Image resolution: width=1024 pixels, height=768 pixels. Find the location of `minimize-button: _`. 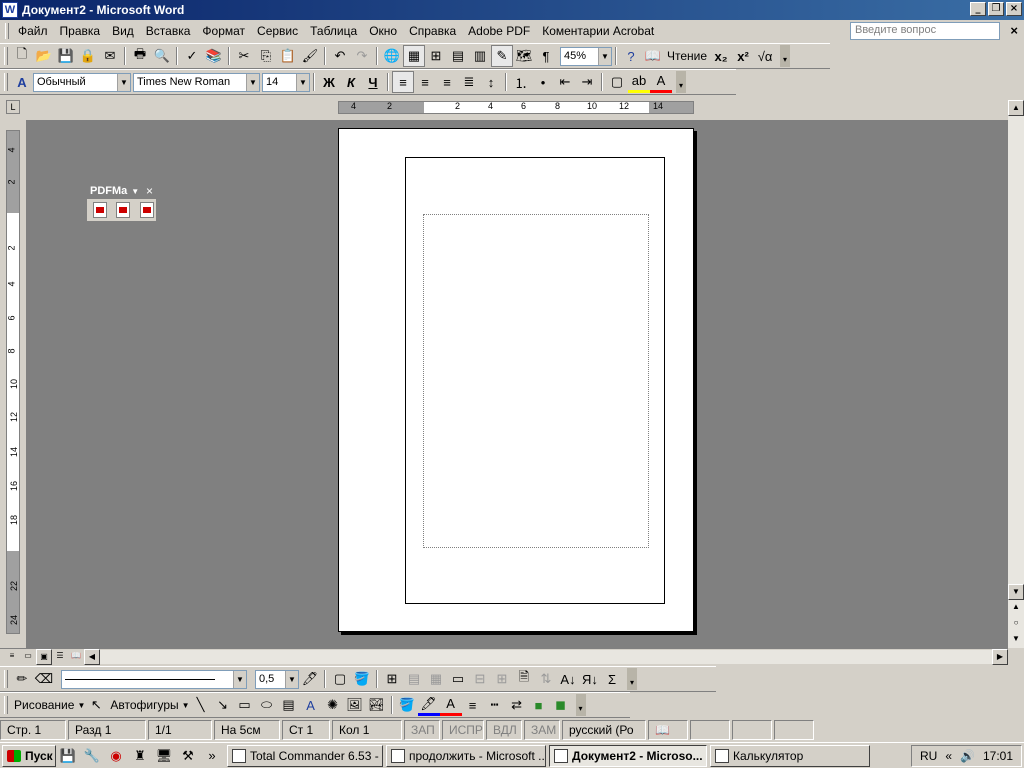

minimize-button: _ is located at coordinates (978, 9).